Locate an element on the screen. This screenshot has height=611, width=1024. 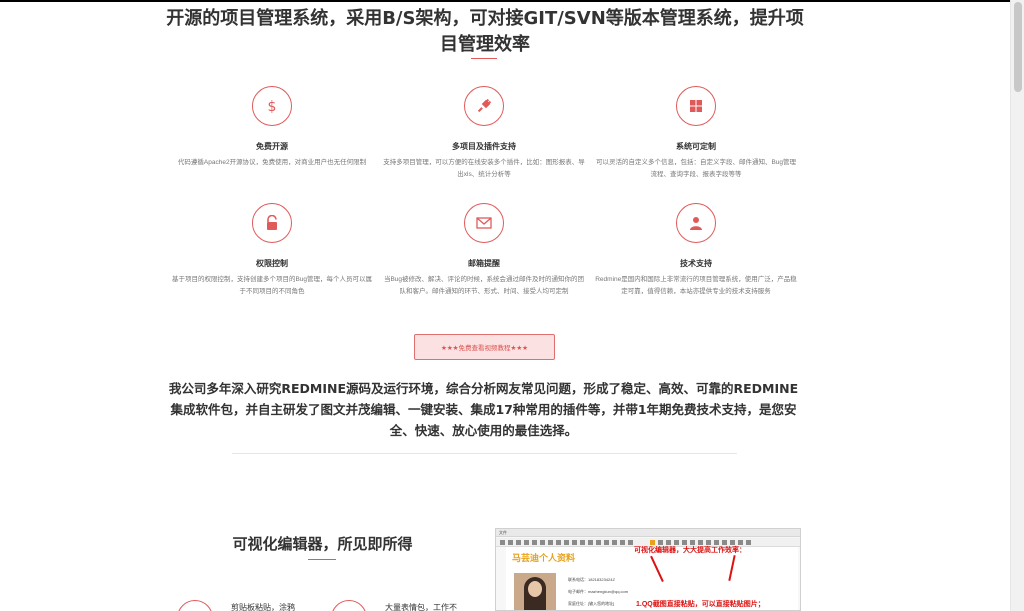
top-border is located at coordinates (512, 1).